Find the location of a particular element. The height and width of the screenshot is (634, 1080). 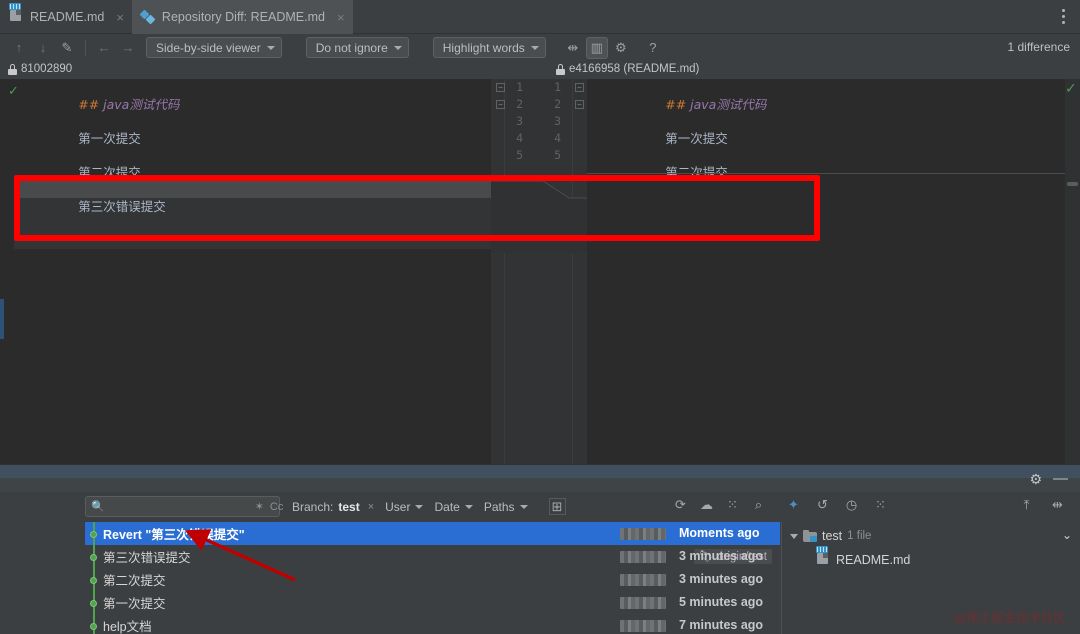

code-line-text-deleted: 第三次错误提交 is located at coordinates (122, 206).